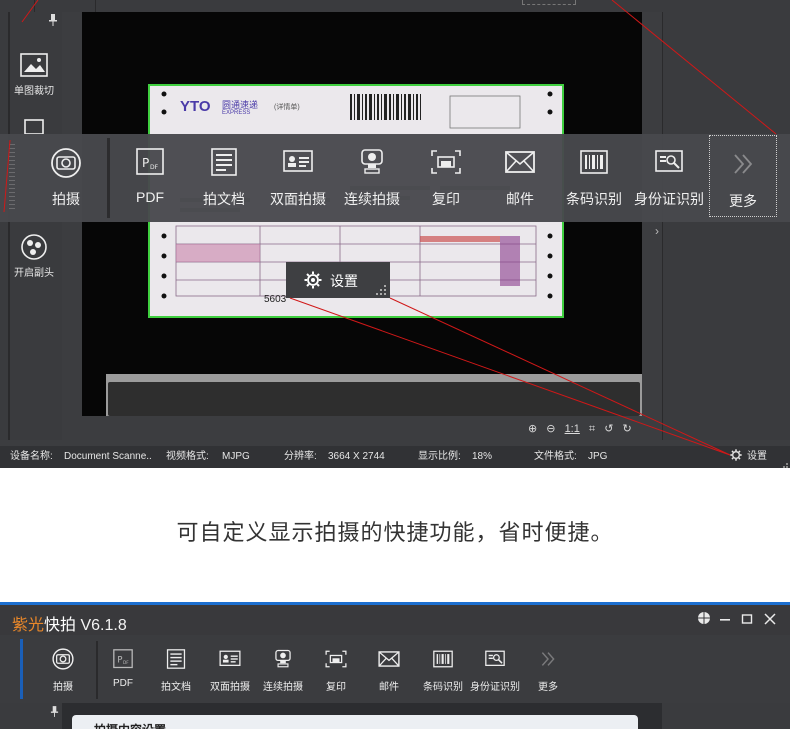 The image size is (790, 729). What do you see at coordinates (108, 456) in the screenshot?
I see `status-device-value: Document Scanne..` at bounding box center [108, 456].